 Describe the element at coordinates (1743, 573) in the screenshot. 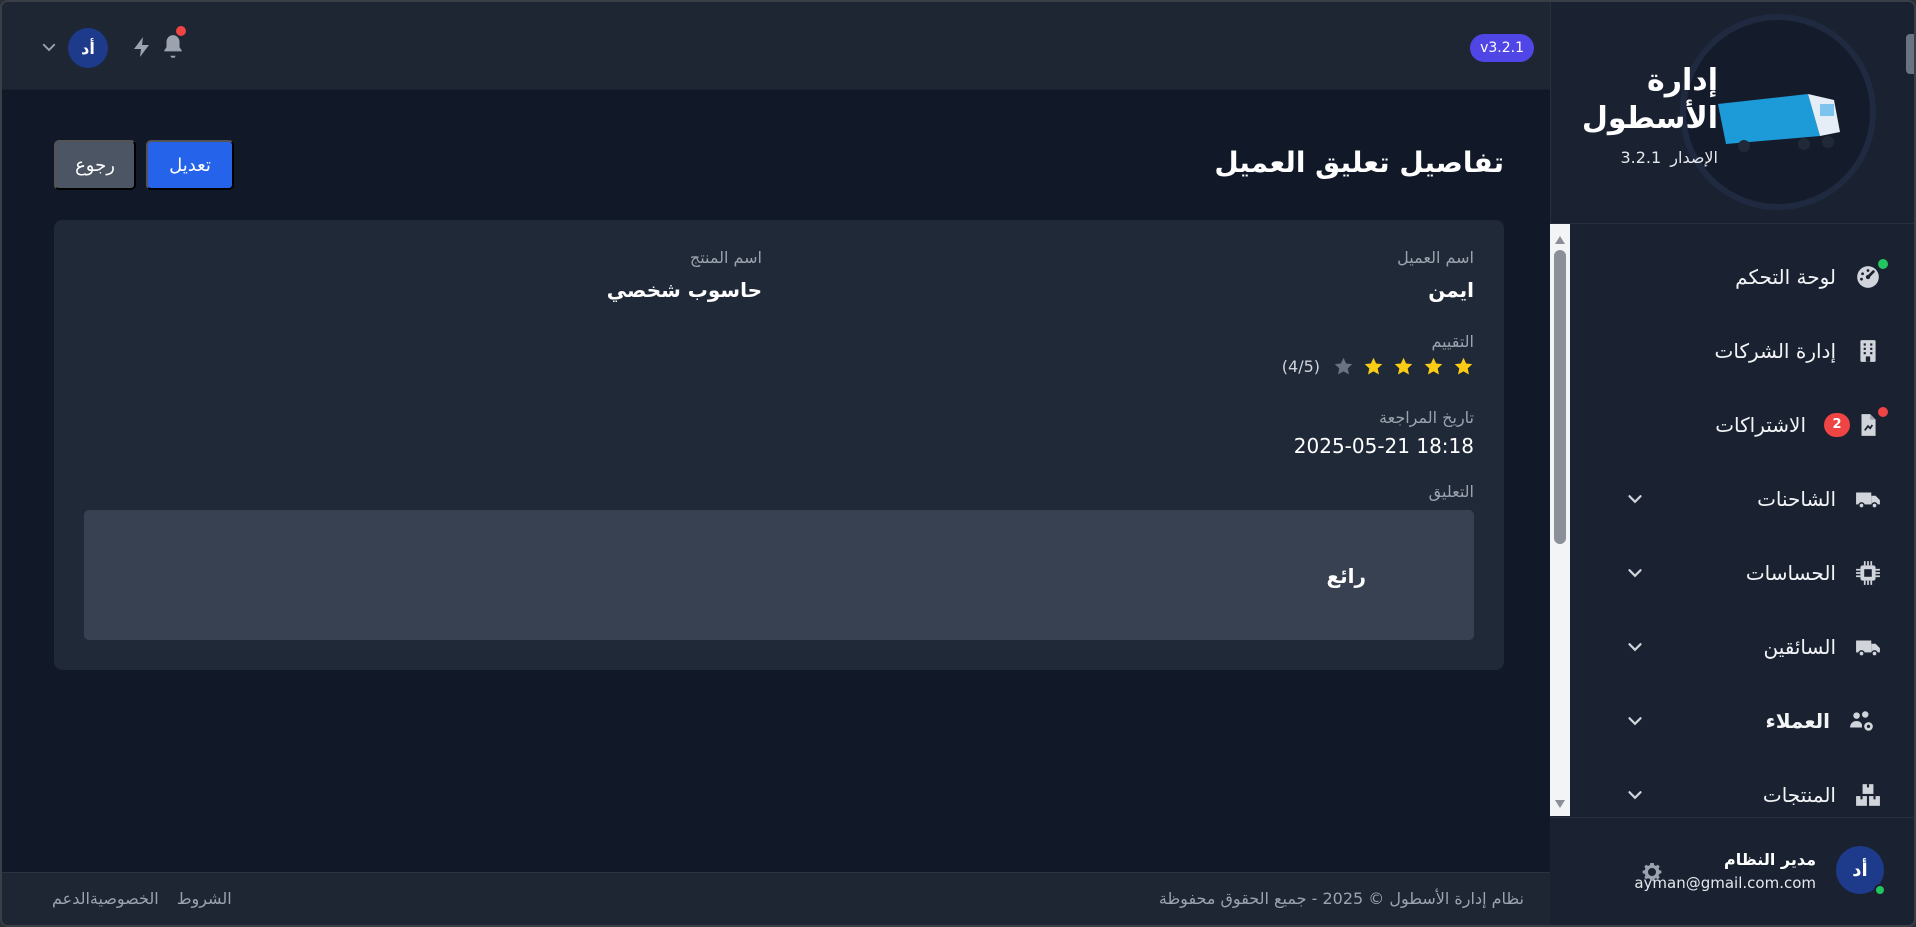

I see `sidebar-item-sensors: الحساسات` at that location.